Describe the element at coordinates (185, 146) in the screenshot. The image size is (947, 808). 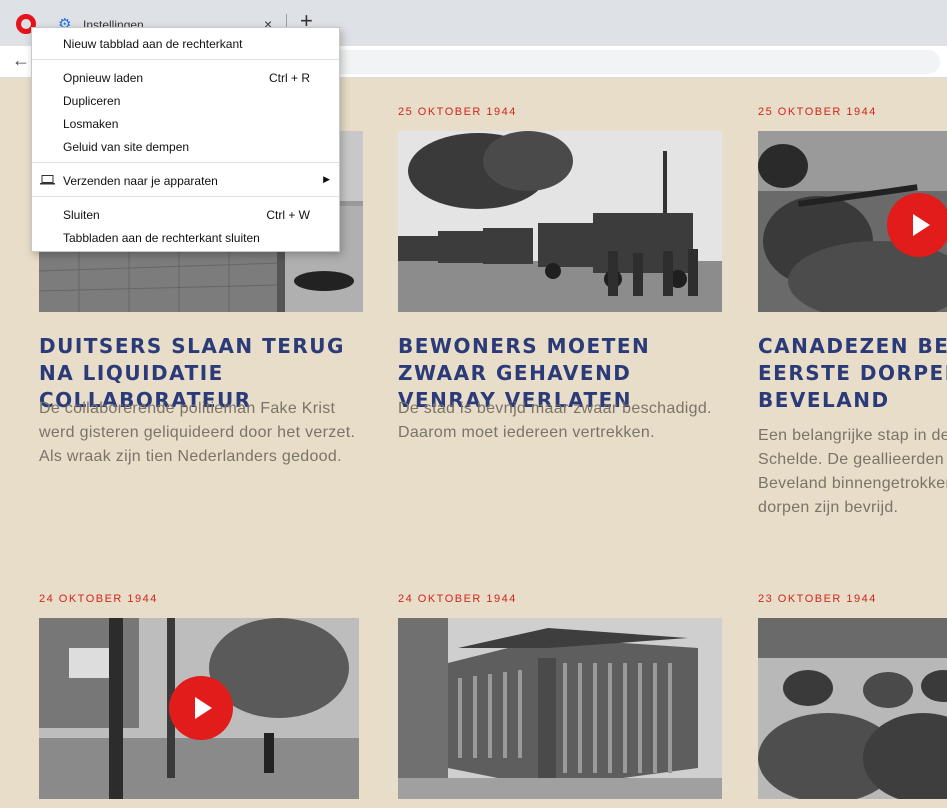
I see `menu-item-mute-site: Geluid van site dempen` at that location.